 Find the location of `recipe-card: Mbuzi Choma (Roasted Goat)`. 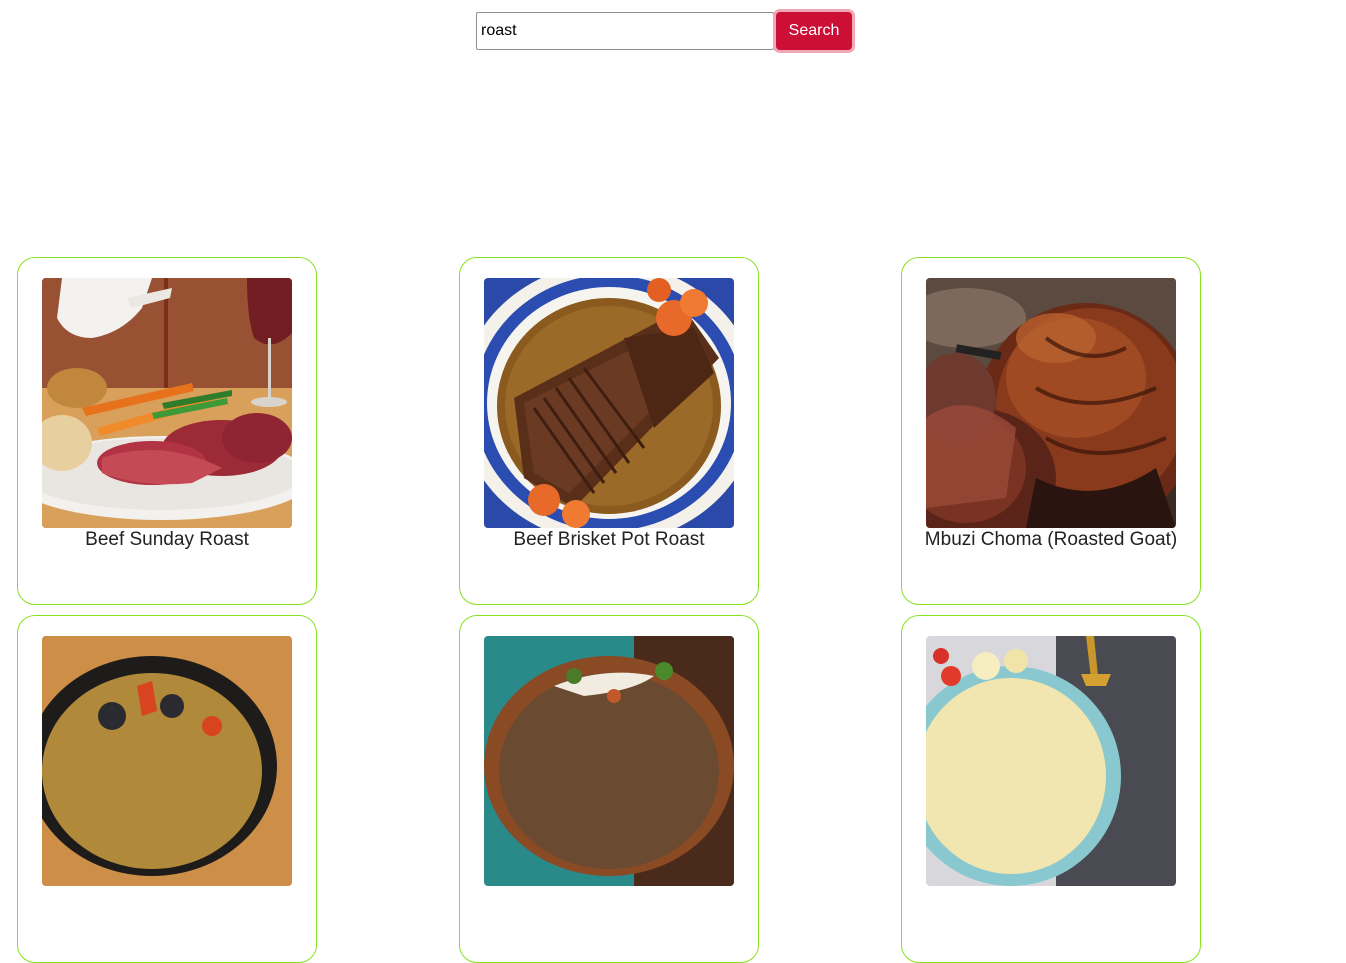

recipe-card: Mbuzi Choma (Roasted Goat) is located at coordinates (1051, 431).